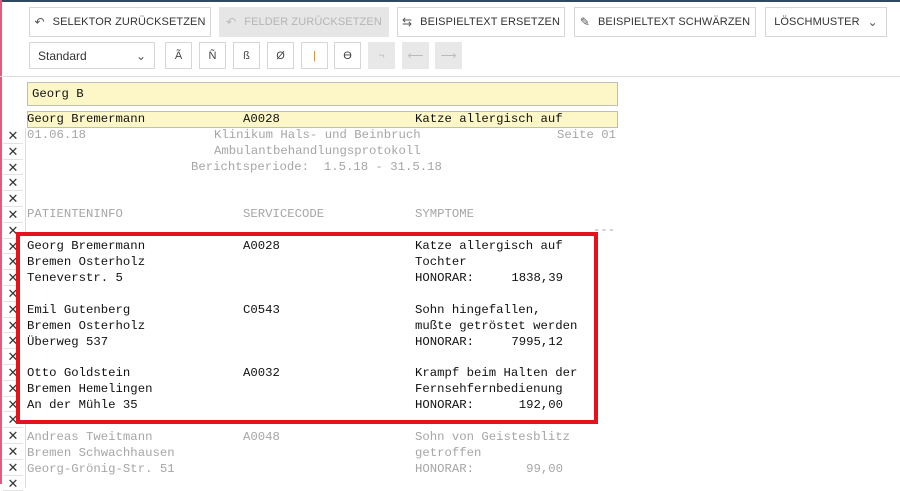 Image resolution: width=900 pixels, height=491 pixels. What do you see at coordinates (90, 388) in the screenshot?
I see `patient-info-line: Bremen Hemelingen` at bounding box center [90, 388].